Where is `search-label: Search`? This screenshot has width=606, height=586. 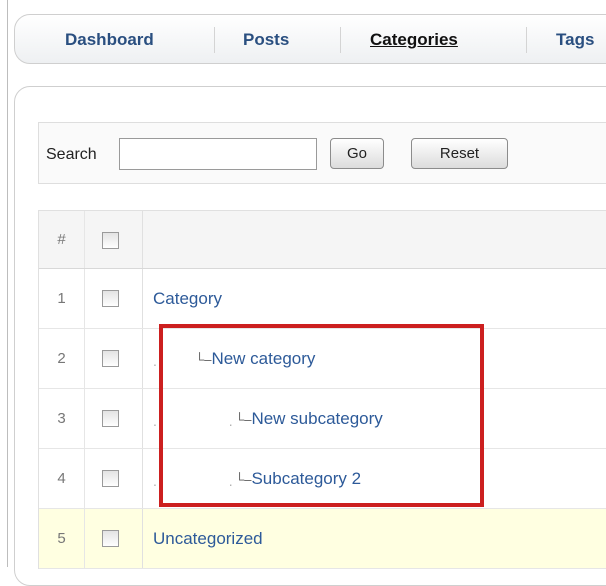
search-label: Search is located at coordinates (71, 154).